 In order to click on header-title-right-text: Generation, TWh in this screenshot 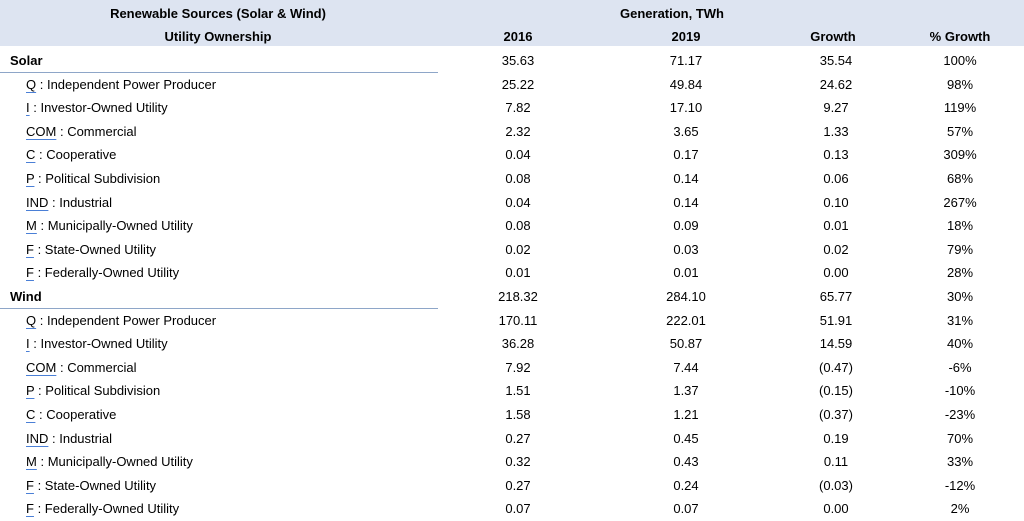, I will do `click(672, 13)`.